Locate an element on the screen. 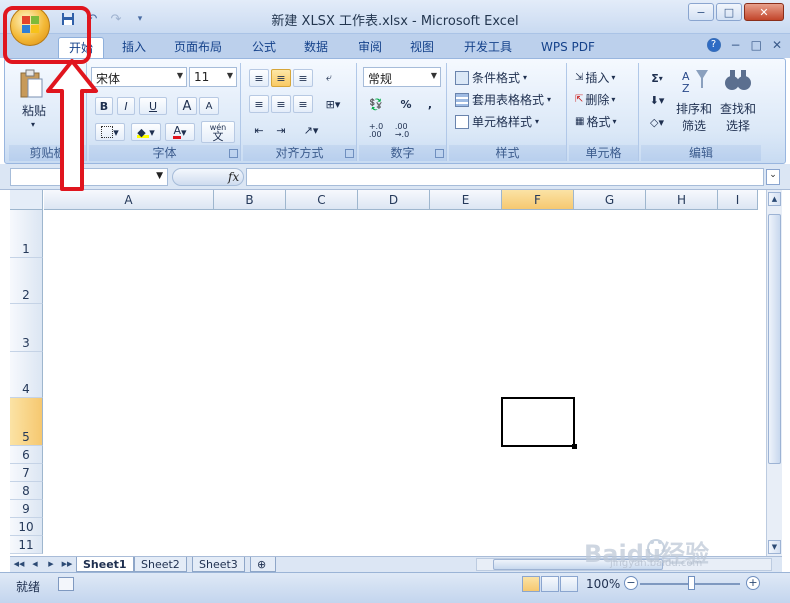  sheet-tab-sheet3: Sheet3 is located at coordinates (218, 564).